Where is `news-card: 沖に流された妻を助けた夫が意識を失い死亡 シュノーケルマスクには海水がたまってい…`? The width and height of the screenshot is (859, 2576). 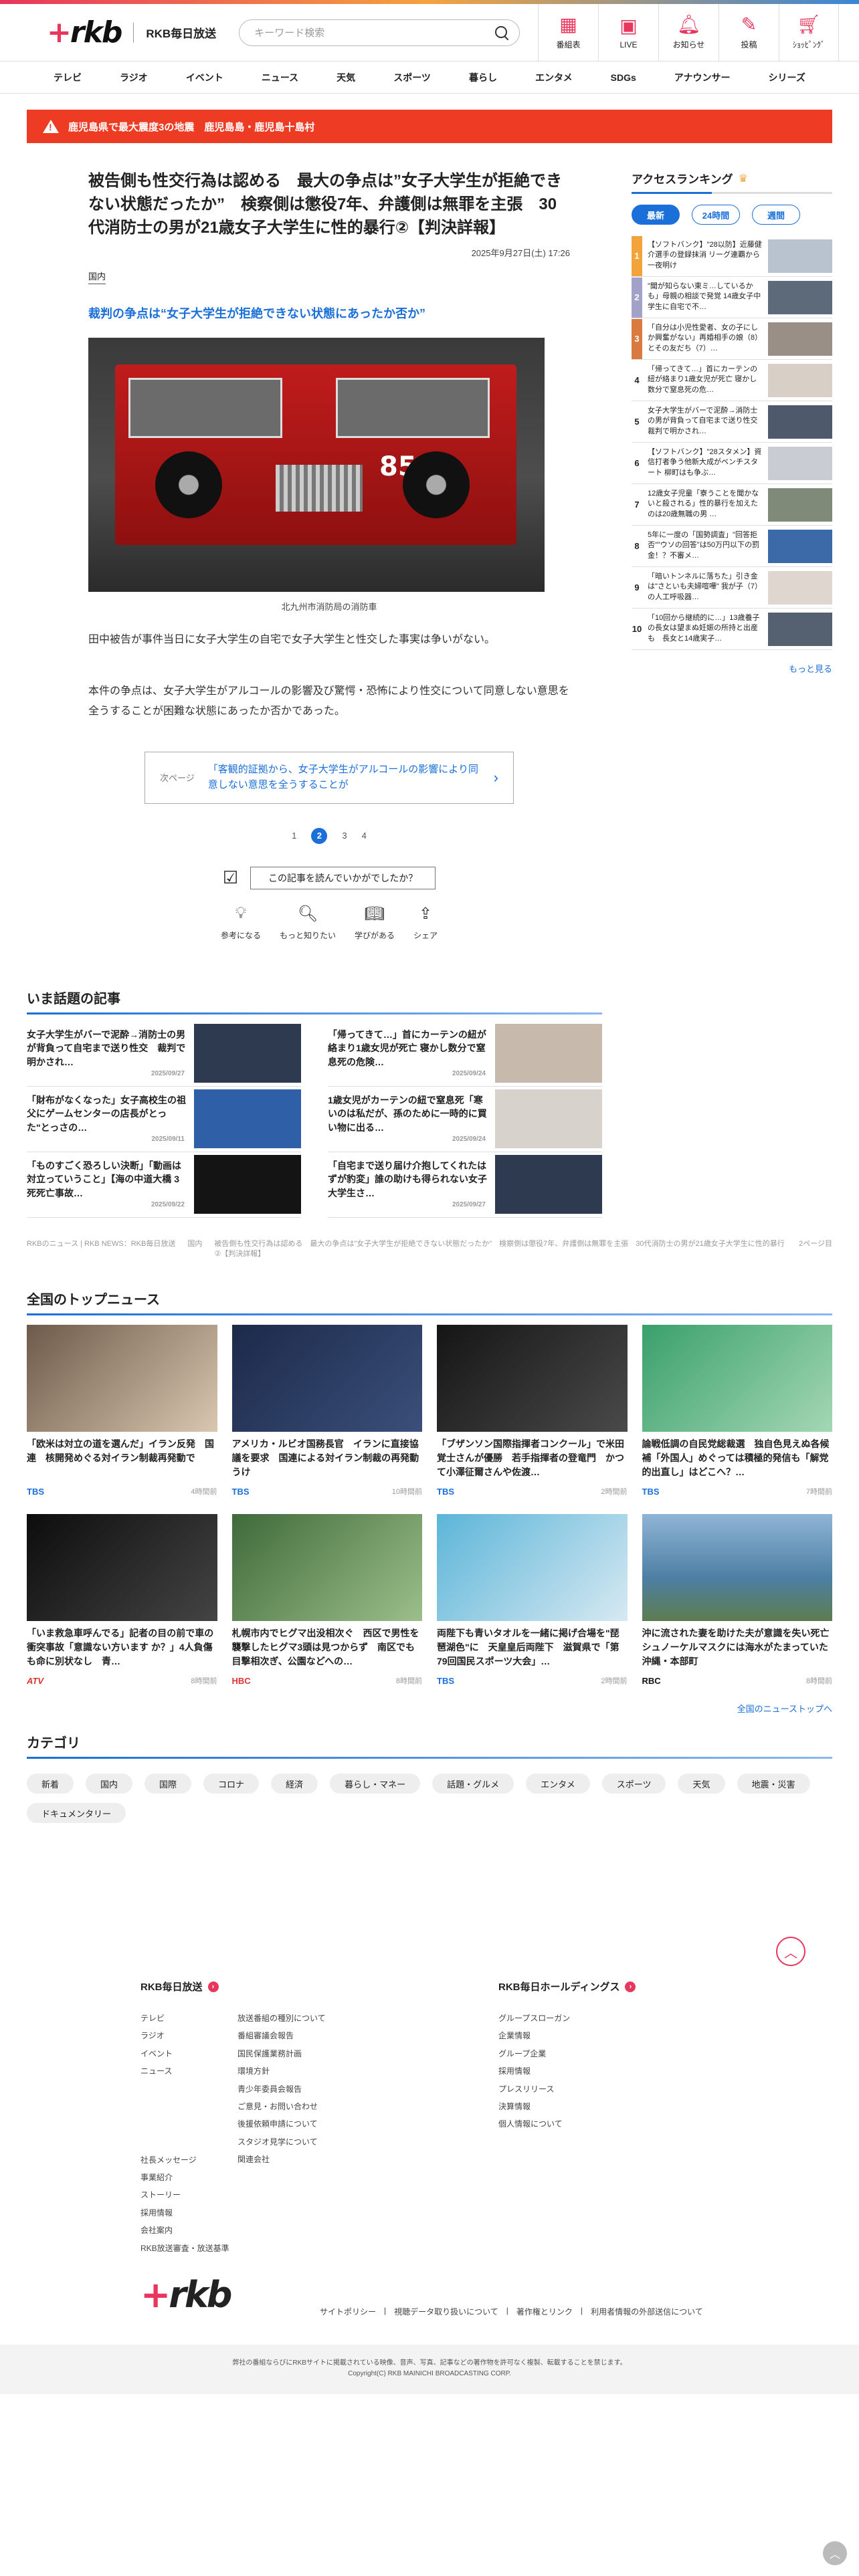
news-card: 沖に流された妻を助けた夫が意識を失い死亡 シュノーケルマスクには海水がたまってい… is located at coordinates (737, 1600).